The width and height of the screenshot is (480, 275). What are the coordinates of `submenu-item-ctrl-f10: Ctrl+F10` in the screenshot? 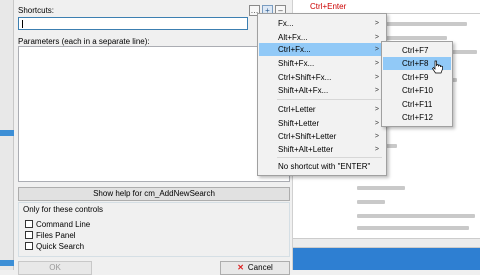 It's located at (417, 90).